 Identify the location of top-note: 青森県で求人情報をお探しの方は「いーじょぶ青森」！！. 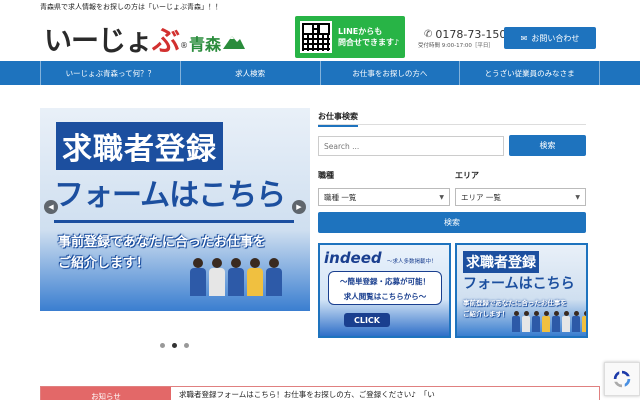
(131, 7).